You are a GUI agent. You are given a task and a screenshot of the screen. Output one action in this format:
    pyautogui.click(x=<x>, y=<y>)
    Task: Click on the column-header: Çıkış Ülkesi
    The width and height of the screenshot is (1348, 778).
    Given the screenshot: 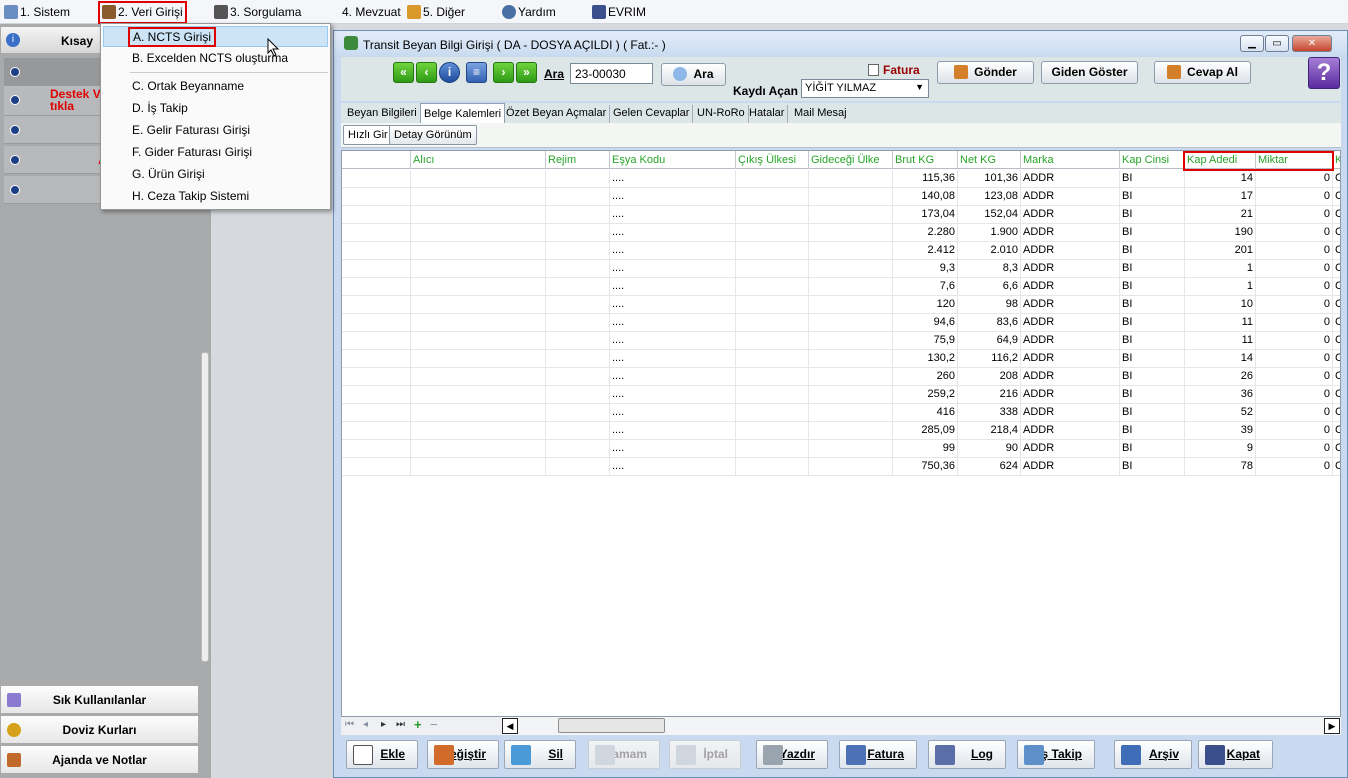 What is the action you would take?
    pyautogui.click(x=771, y=160)
    